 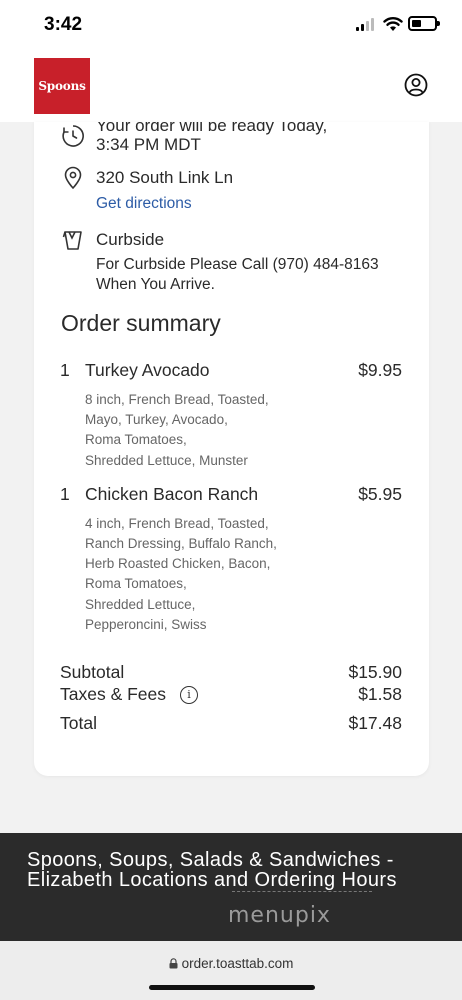 What do you see at coordinates (140, 604) in the screenshot?
I see `item-modifier: Shredded Lettuce,` at bounding box center [140, 604].